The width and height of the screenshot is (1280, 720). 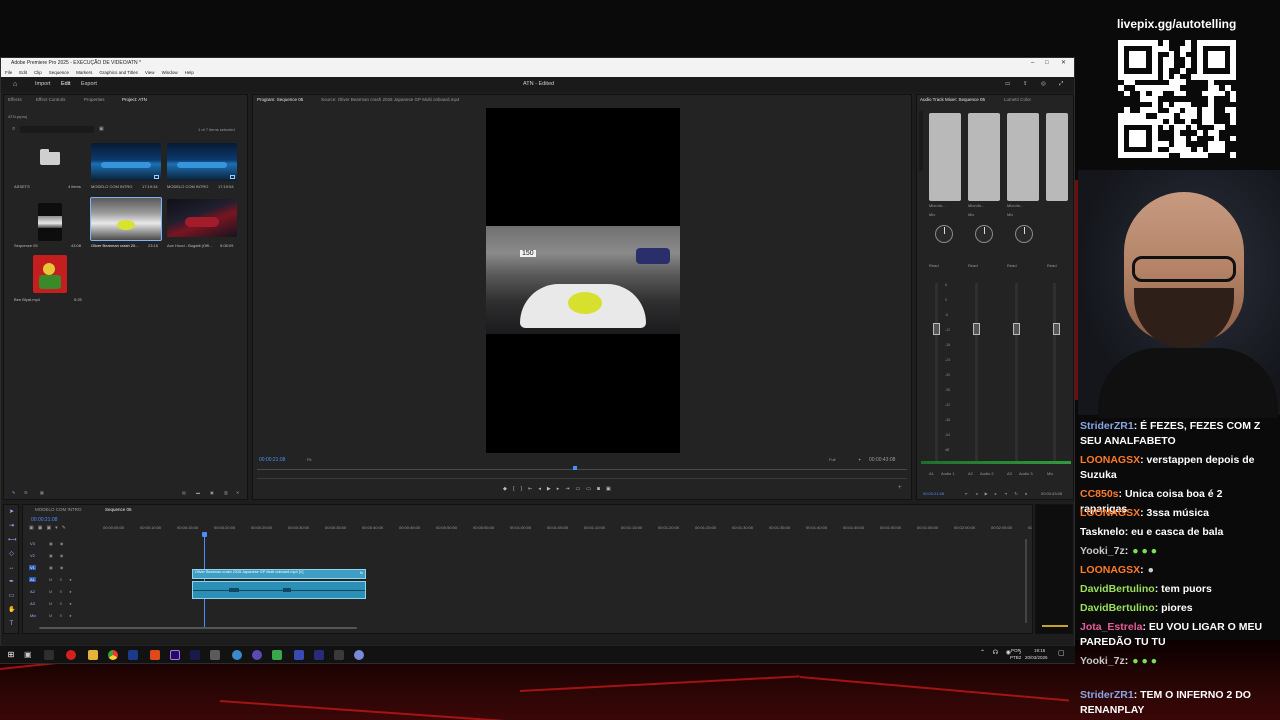 What do you see at coordinates (50, 274) in the screenshot?
I see `clip-thumbnail` at bounding box center [50, 274].